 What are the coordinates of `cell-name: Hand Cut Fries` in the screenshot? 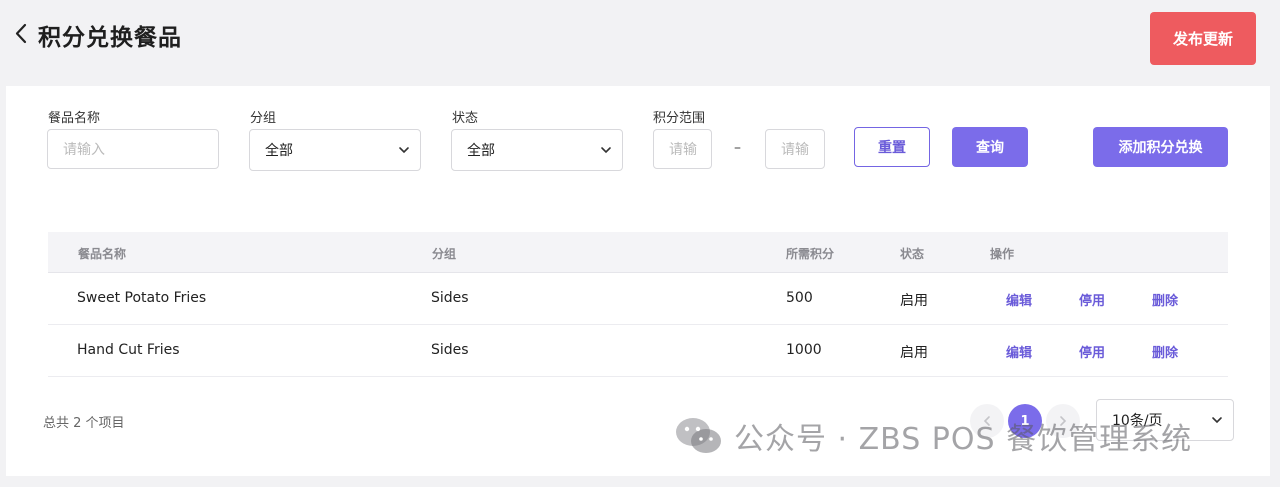 It's located at (128, 350).